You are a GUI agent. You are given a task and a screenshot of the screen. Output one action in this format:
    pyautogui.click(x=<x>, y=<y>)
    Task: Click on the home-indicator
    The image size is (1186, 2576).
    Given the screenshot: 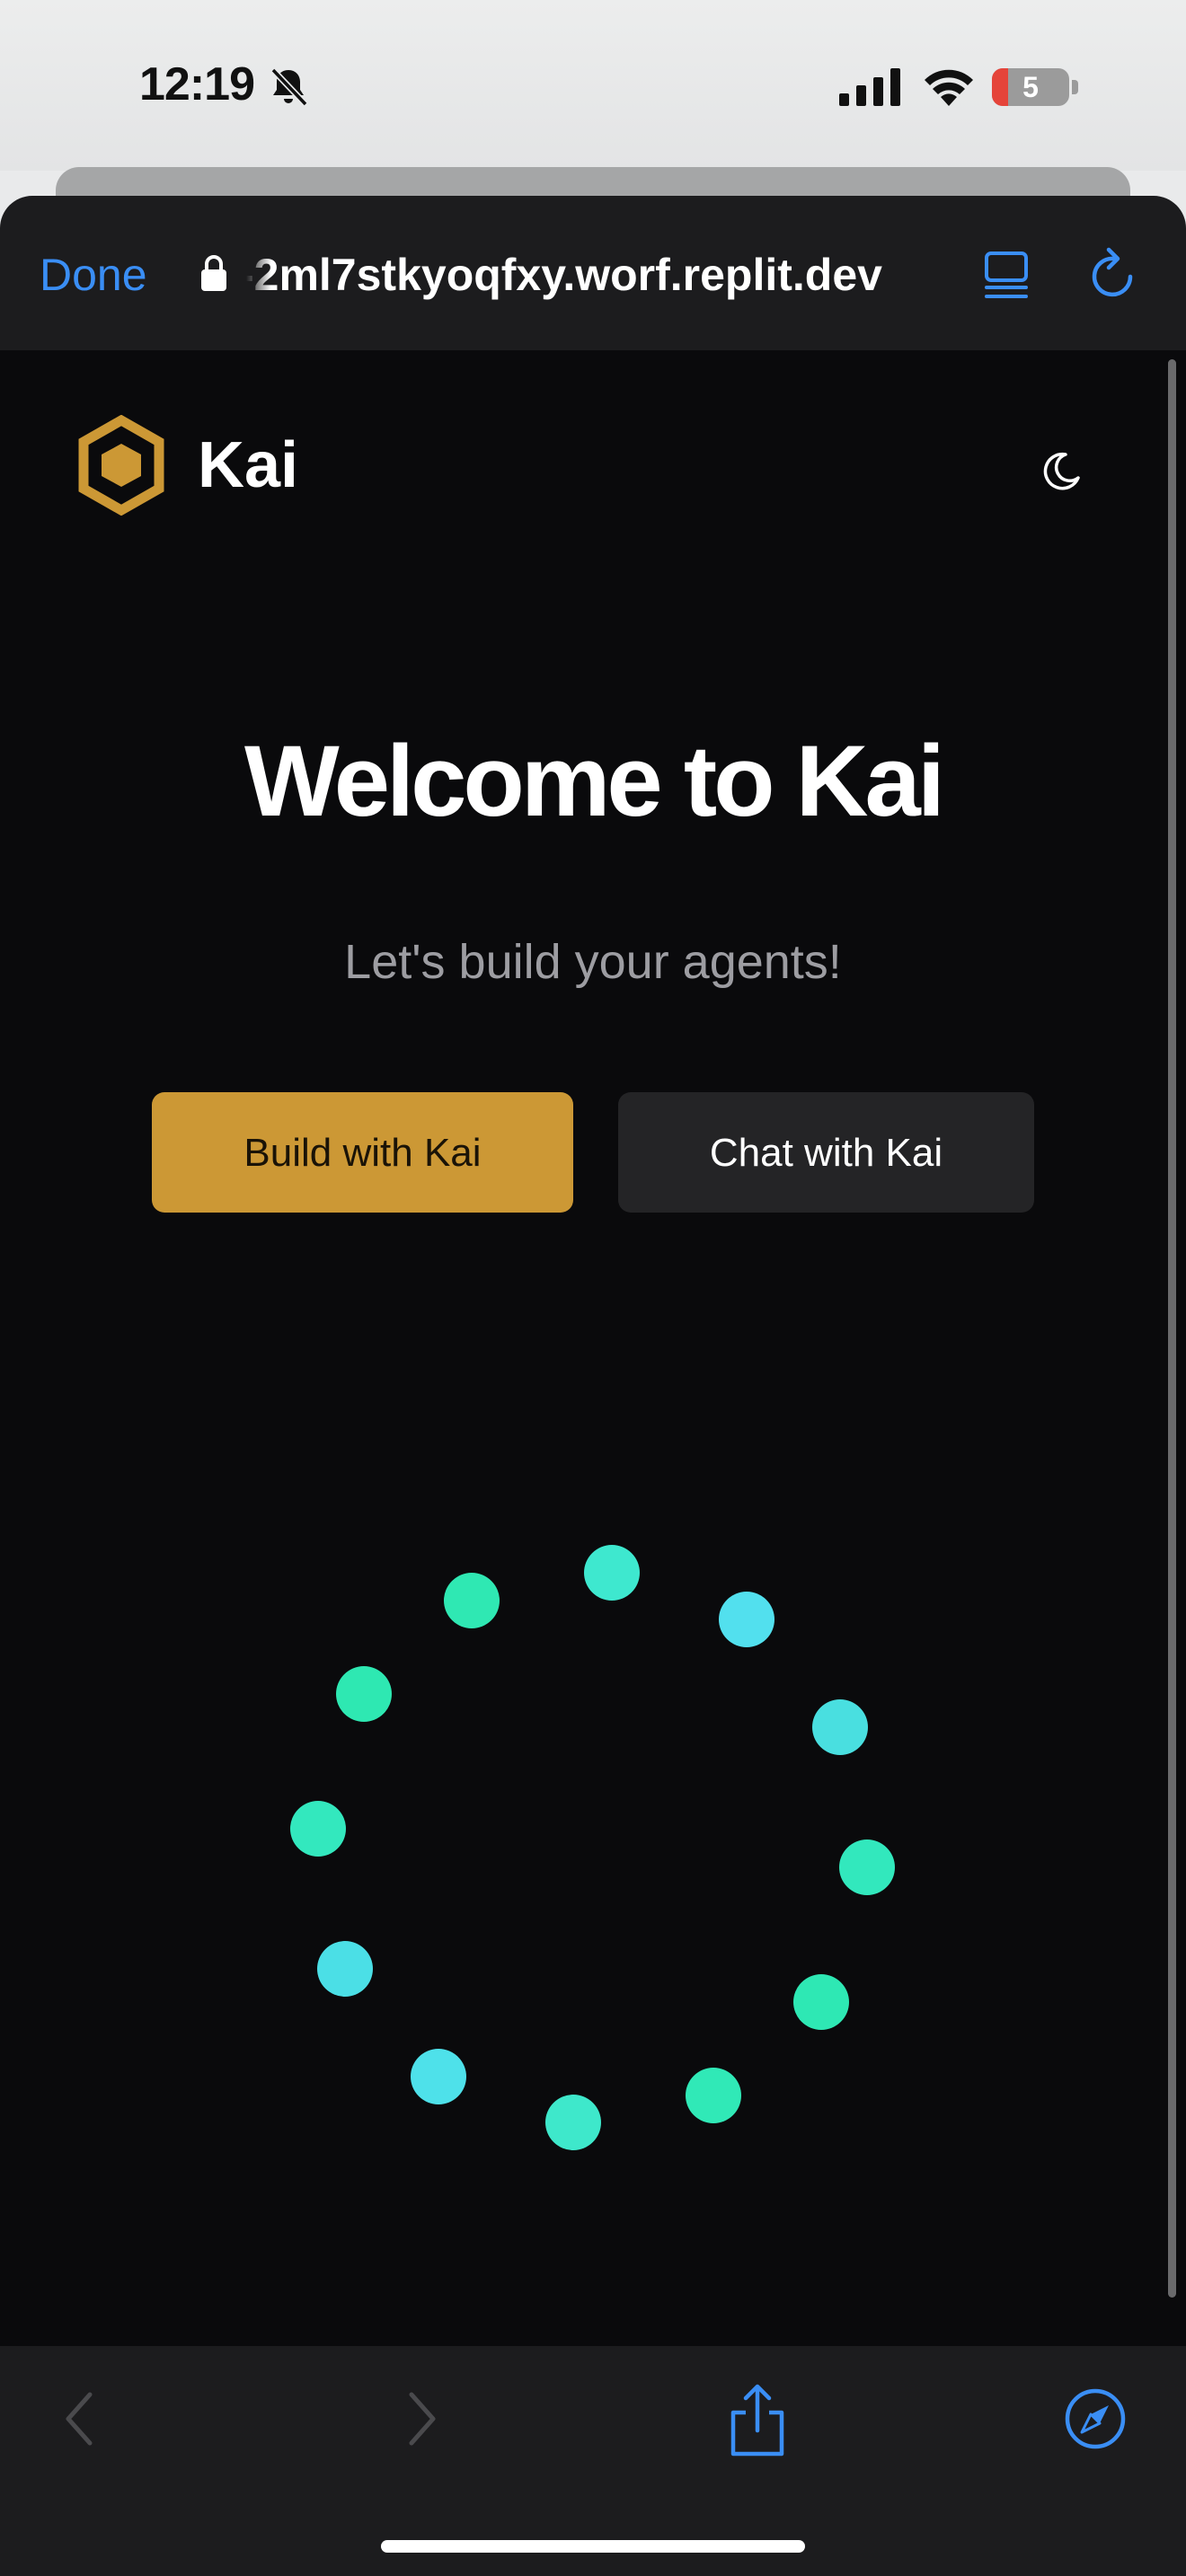 What is the action you would take?
    pyautogui.click(x=593, y=2546)
    